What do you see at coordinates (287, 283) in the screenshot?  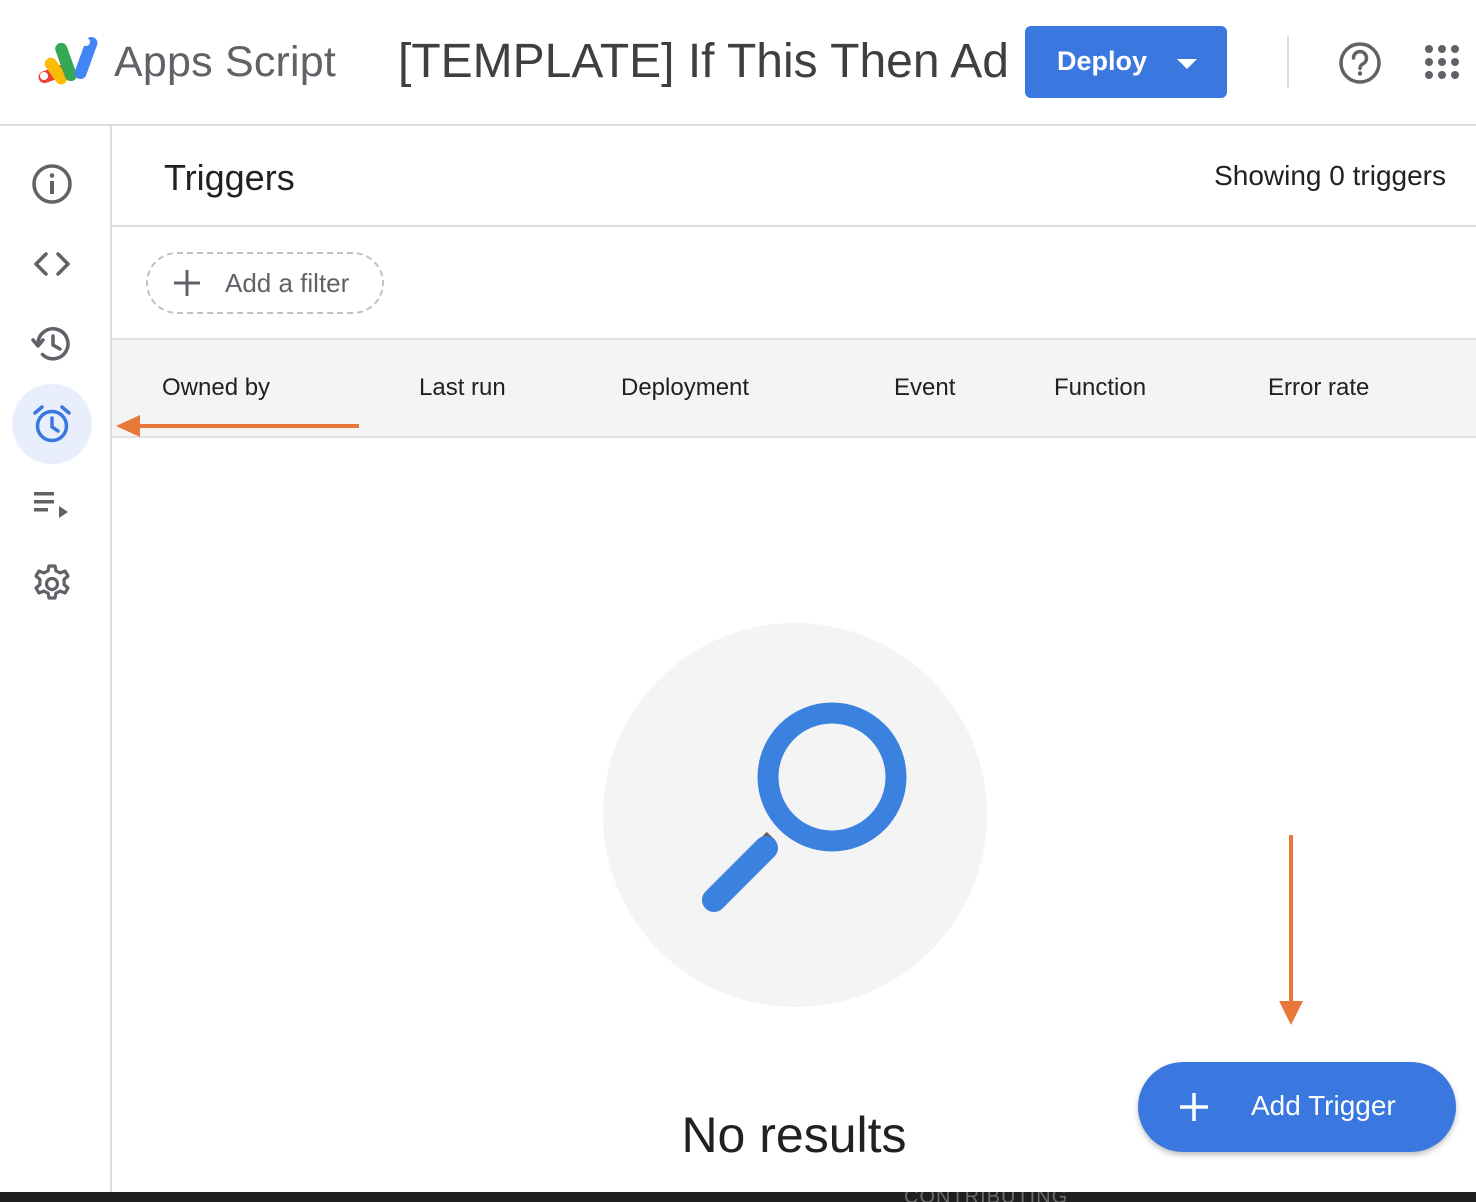 I see `add-filter-label: Add a filter` at bounding box center [287, 283].